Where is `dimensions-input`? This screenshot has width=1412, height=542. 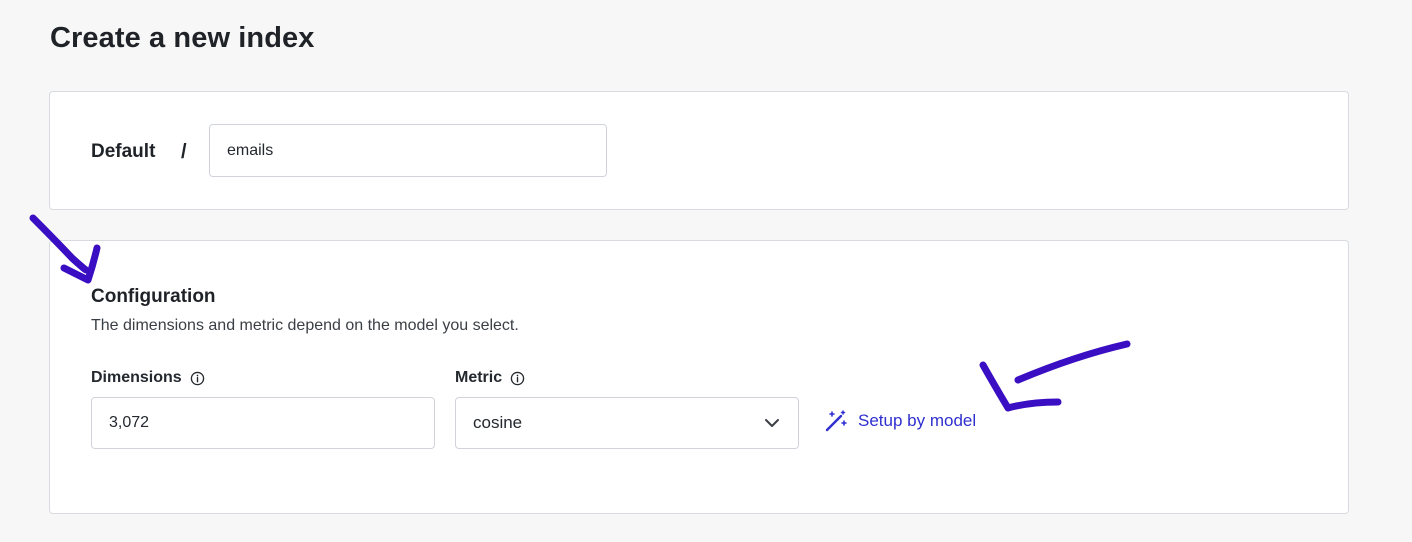
dimensions-input is located at coordinates (263, 423).